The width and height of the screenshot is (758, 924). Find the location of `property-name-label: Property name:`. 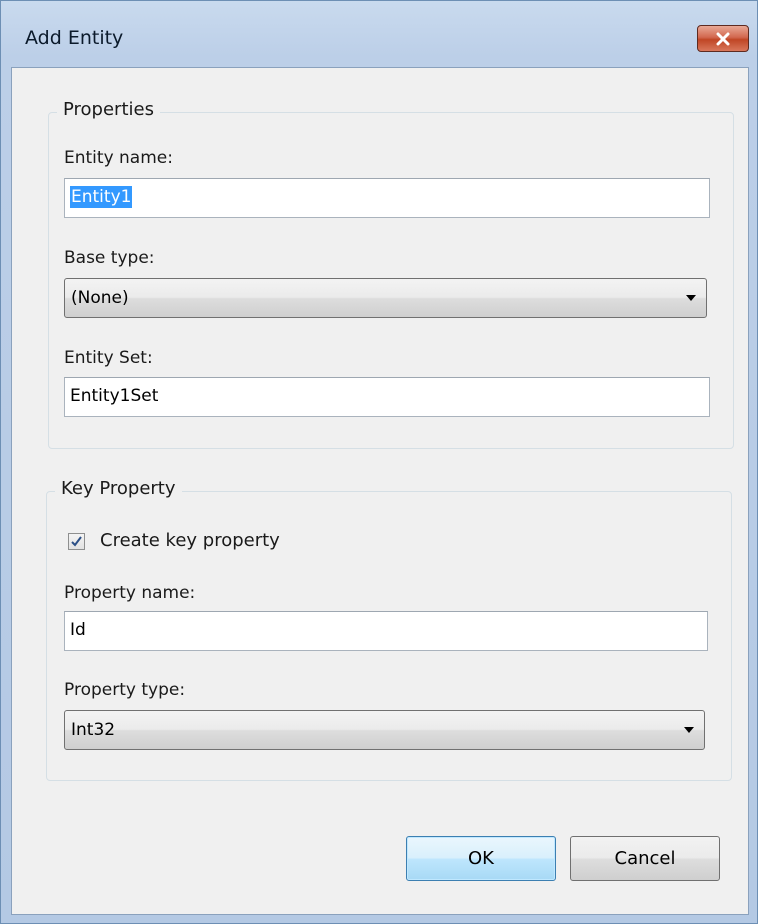

property-name-label: Property name: is located at coordinates (130, 593).